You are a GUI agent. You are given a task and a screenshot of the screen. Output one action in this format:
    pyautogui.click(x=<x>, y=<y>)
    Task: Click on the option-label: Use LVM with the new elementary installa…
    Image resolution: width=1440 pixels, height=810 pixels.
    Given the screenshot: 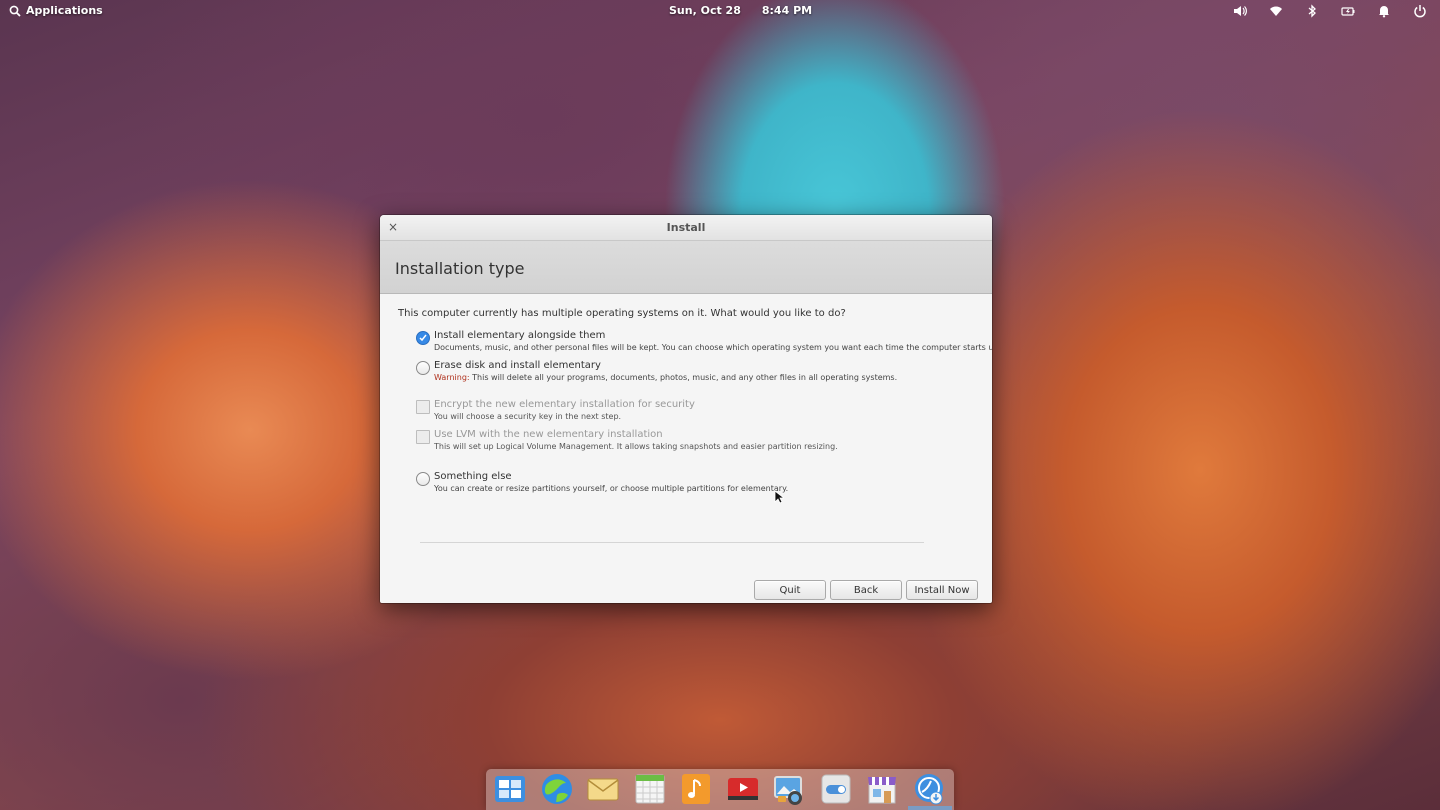 What is the action you would take?
    pyautogui.click(x=548, y=434)
    